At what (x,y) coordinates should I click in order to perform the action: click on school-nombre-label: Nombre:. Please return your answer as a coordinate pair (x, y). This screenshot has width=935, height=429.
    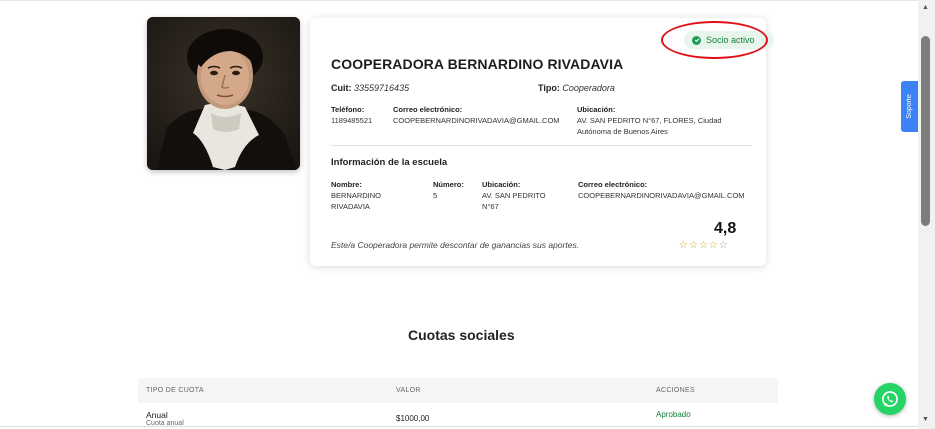
    Looking at the image, I should click on (346, 184).